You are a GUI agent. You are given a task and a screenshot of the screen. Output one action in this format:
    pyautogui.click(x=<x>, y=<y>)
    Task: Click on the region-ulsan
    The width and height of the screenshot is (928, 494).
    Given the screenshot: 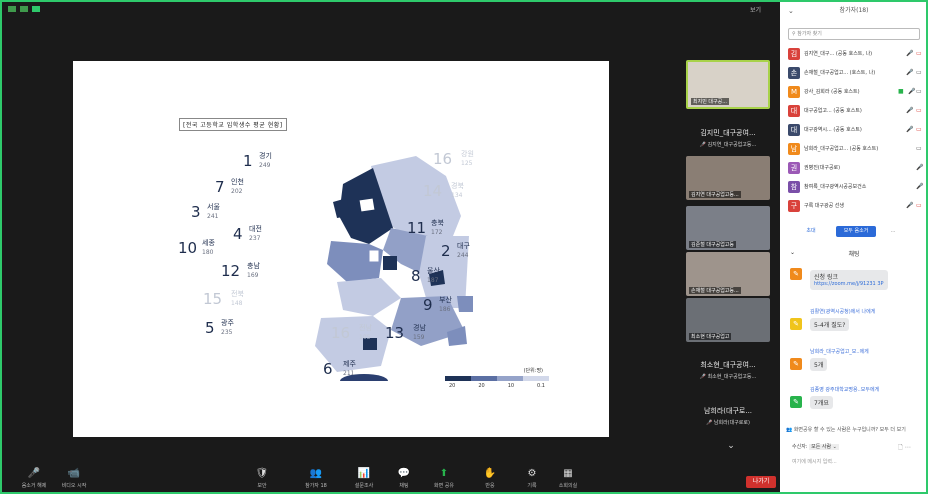 What is the action you would take?
    pyautogui.click(x=465, y=304)
    